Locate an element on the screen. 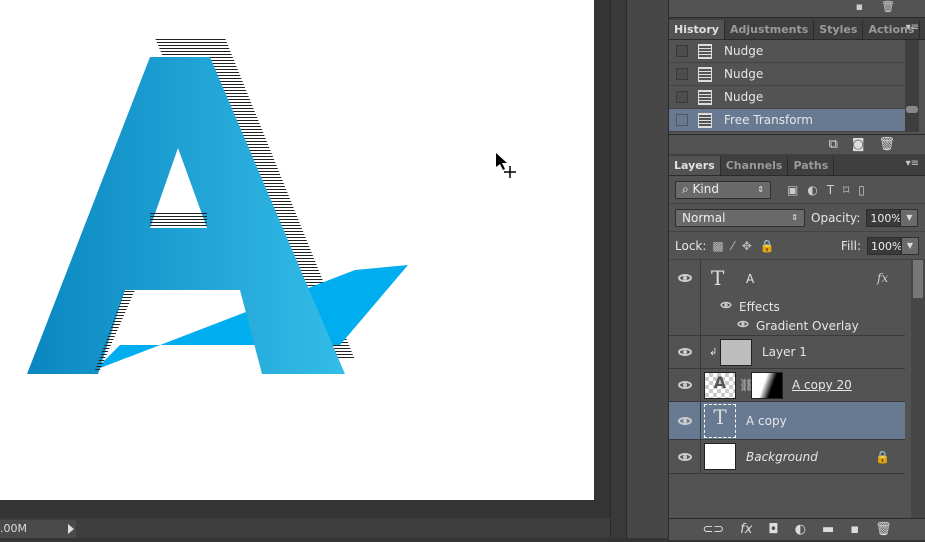 This screenshot has width=925, height=542. layers-footer: ⊂⊃ fx ◘ ◐ ▬ ▪ 🗑 is located at coordinates (797, 529).